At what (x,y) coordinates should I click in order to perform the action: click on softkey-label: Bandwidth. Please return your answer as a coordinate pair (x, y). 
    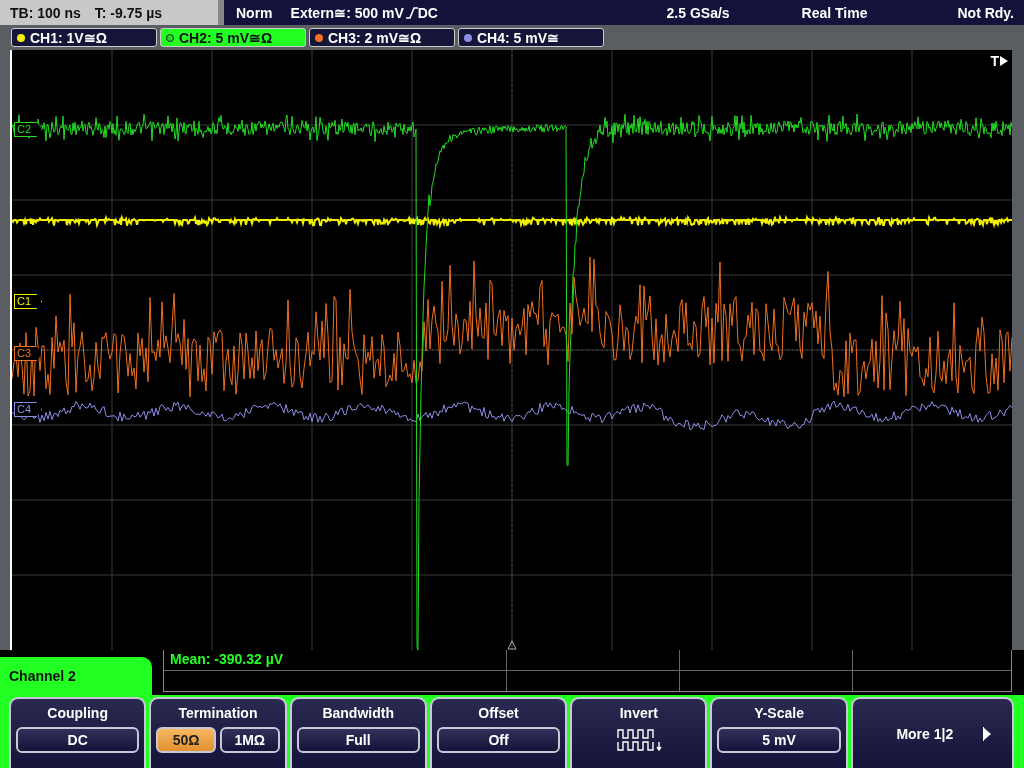
    Looking at the image, I should click on (358, 713).